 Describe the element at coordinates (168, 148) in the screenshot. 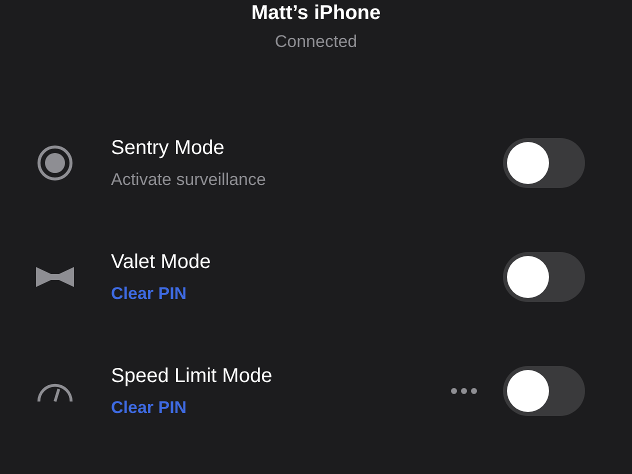

I see `mode-title: Sentry Mode` at that location.